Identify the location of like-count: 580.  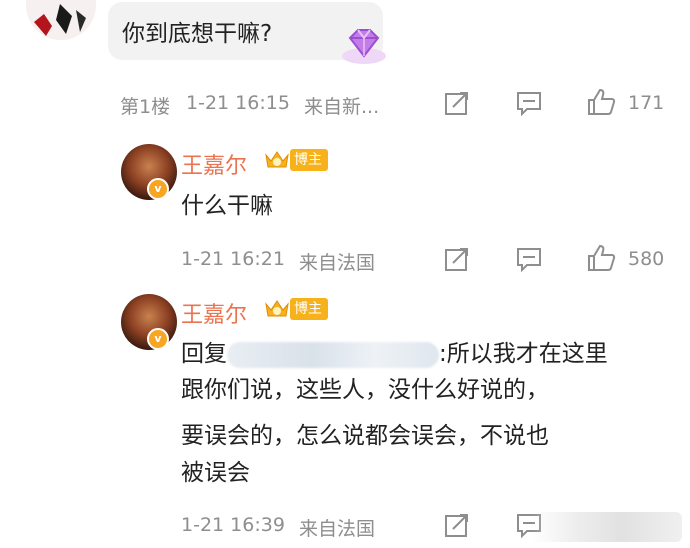
(646, 259).